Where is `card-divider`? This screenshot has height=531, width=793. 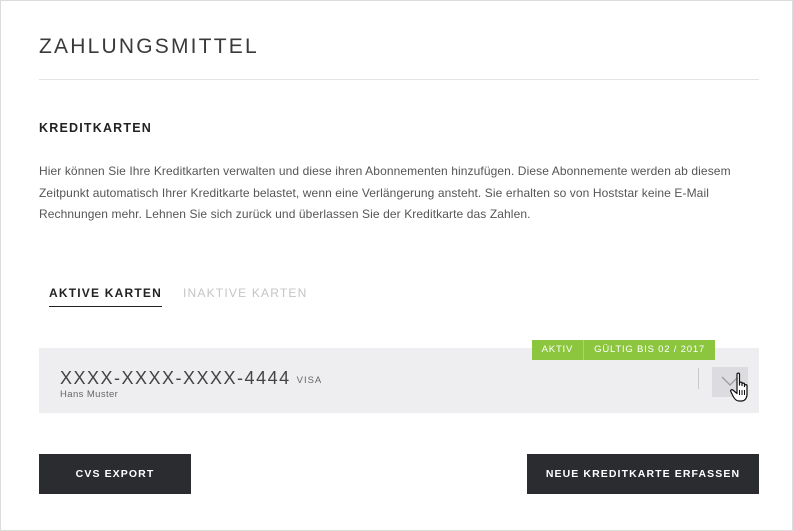 card-divider is located at coordinates (698, 378).